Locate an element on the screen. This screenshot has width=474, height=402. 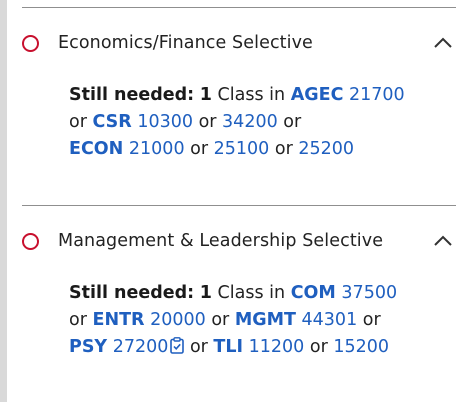
requirement-line: PSY 27200 or TLI 11200 or 15200 is located at coordinates (264, 347).